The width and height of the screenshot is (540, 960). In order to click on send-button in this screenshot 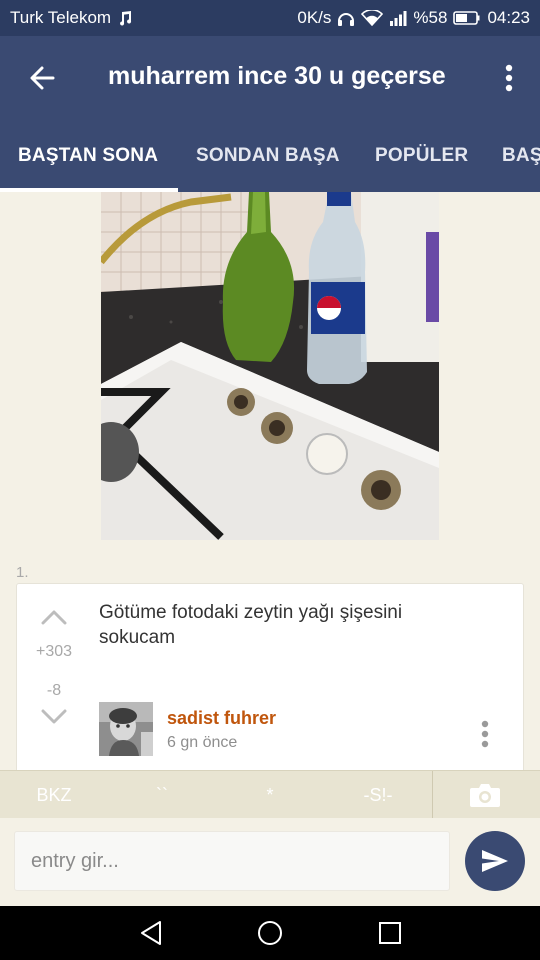, I will do `click(495, 861)`.